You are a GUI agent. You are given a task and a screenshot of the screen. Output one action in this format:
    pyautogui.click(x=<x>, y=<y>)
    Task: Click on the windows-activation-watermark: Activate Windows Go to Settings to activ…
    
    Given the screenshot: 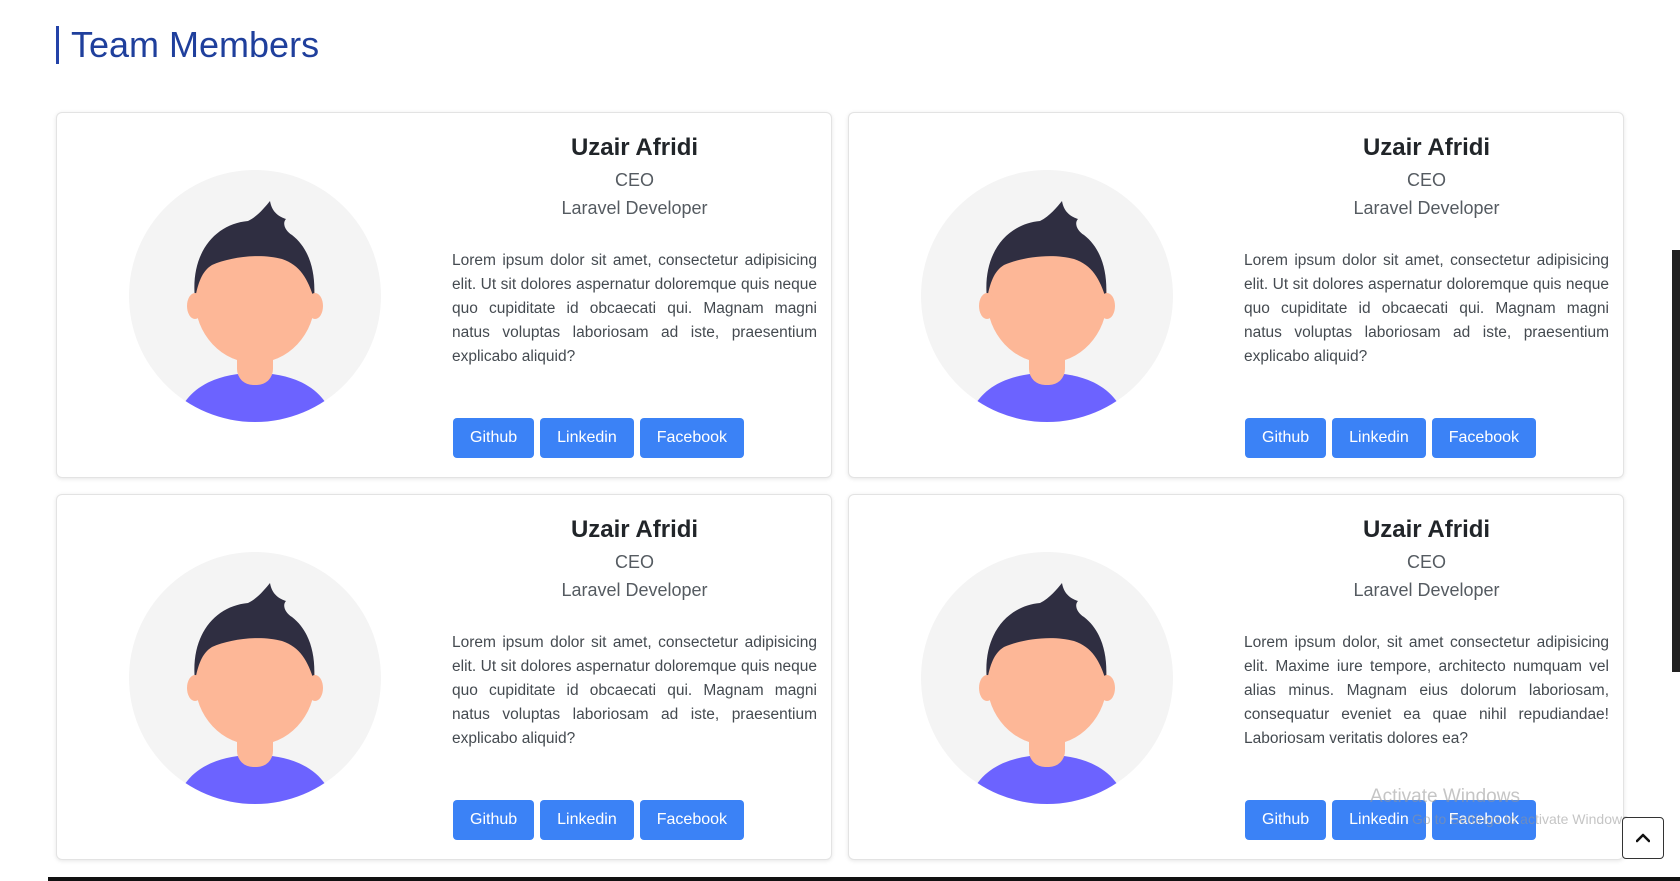 What is the action you would take?
    pyautogui.click(x=1501, y=808)
    